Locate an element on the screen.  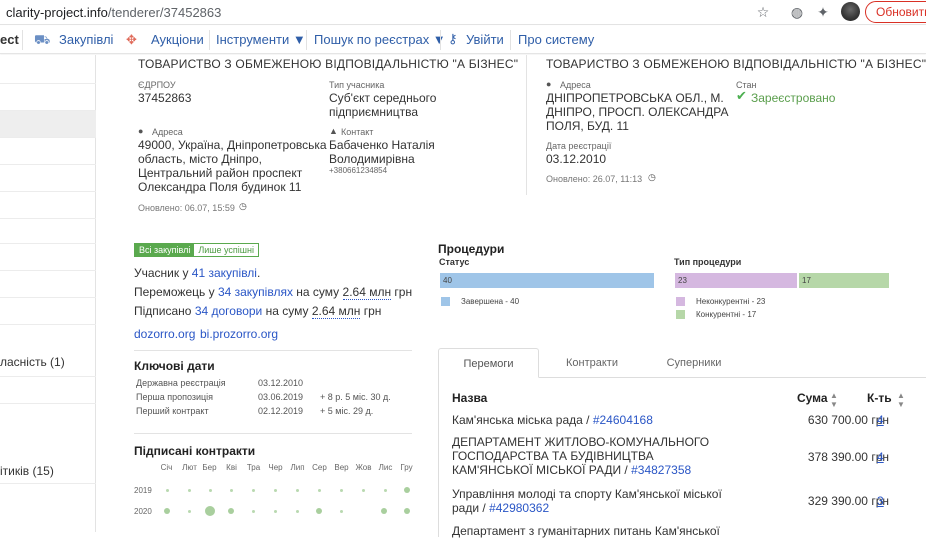
stat-text: . is located at coordinates (258, 273).